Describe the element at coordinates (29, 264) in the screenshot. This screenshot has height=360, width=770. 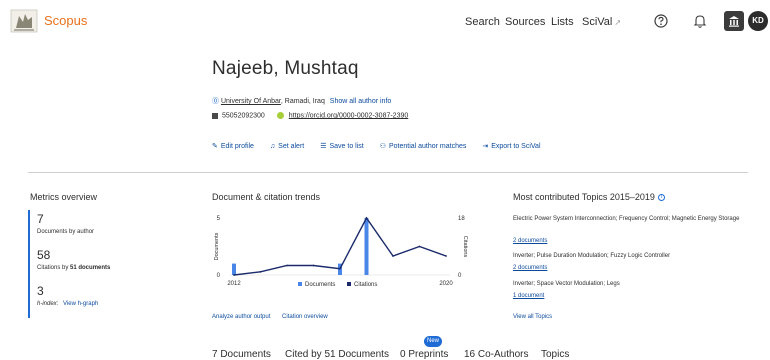
I see `metrics-accent-bar` at that location.